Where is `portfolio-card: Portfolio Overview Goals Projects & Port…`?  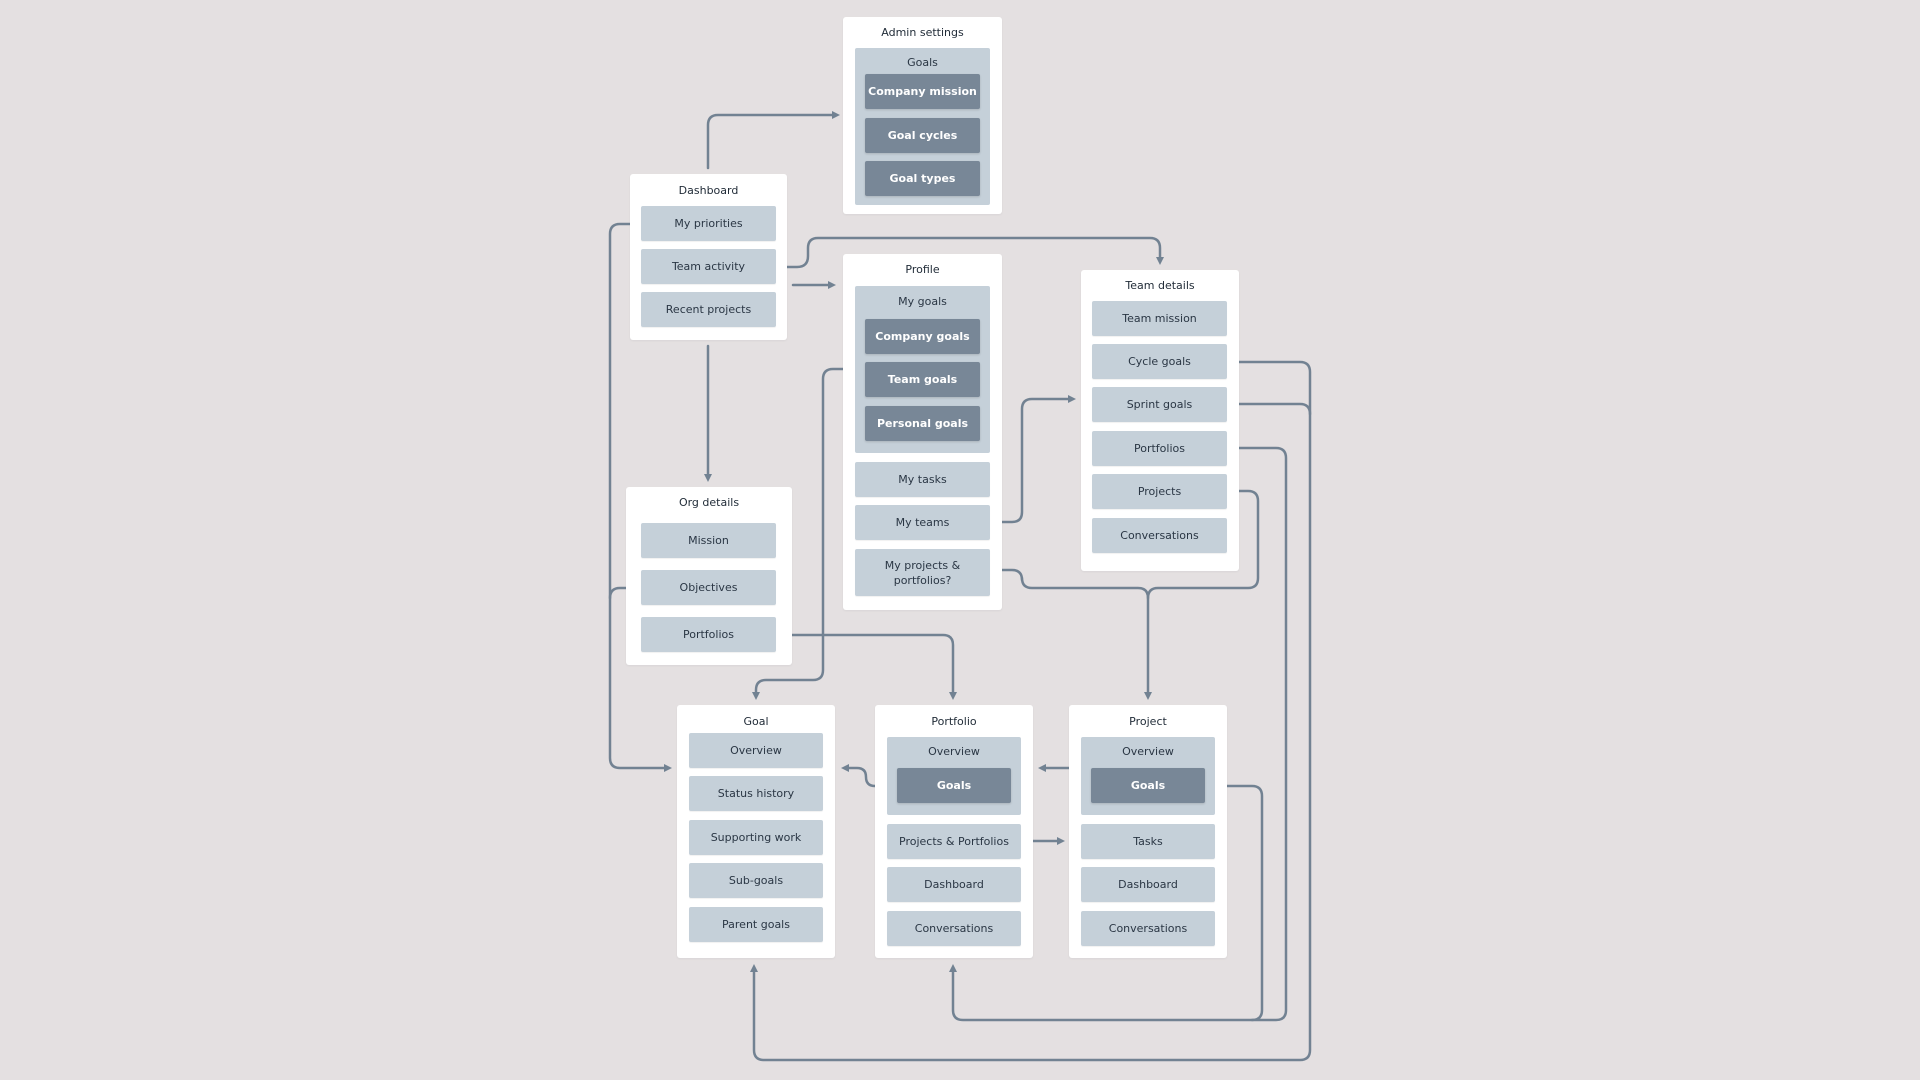
portfolio-card: Portfolio Overview Goals Projects & Port… is located at coordinates (954, 831).